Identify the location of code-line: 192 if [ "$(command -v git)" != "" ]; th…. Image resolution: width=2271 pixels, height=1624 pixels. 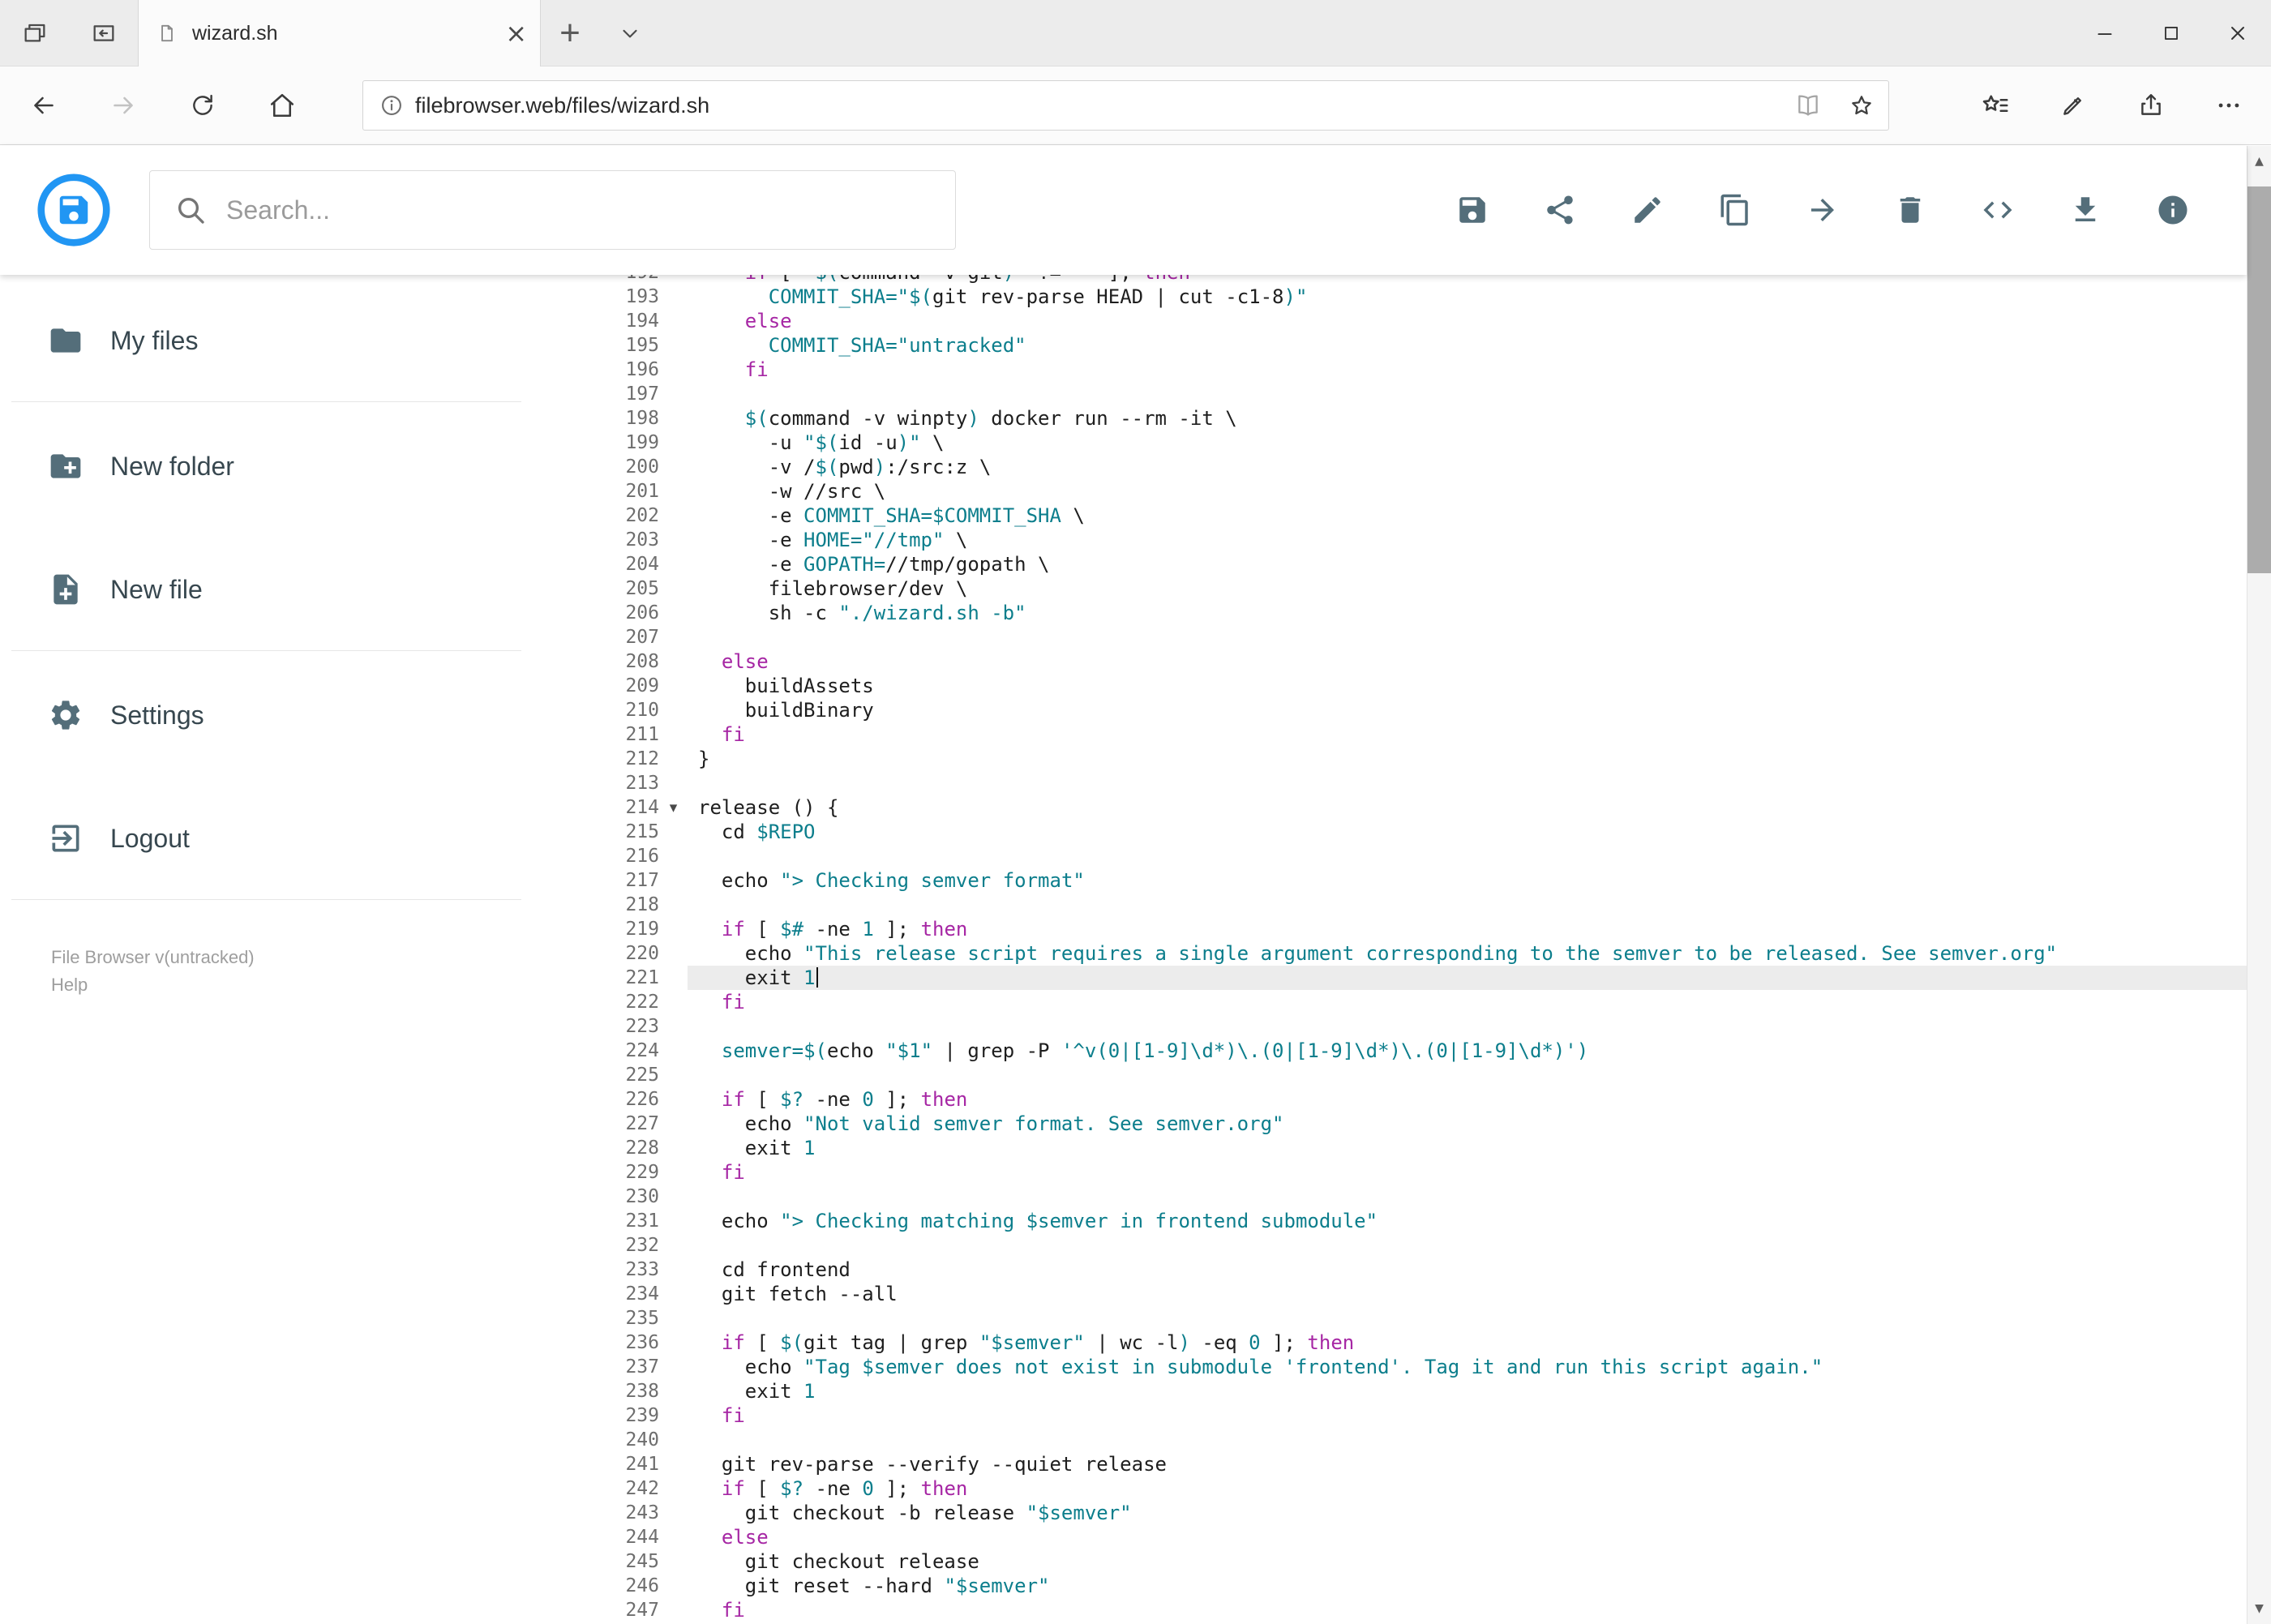
(1427, 280).